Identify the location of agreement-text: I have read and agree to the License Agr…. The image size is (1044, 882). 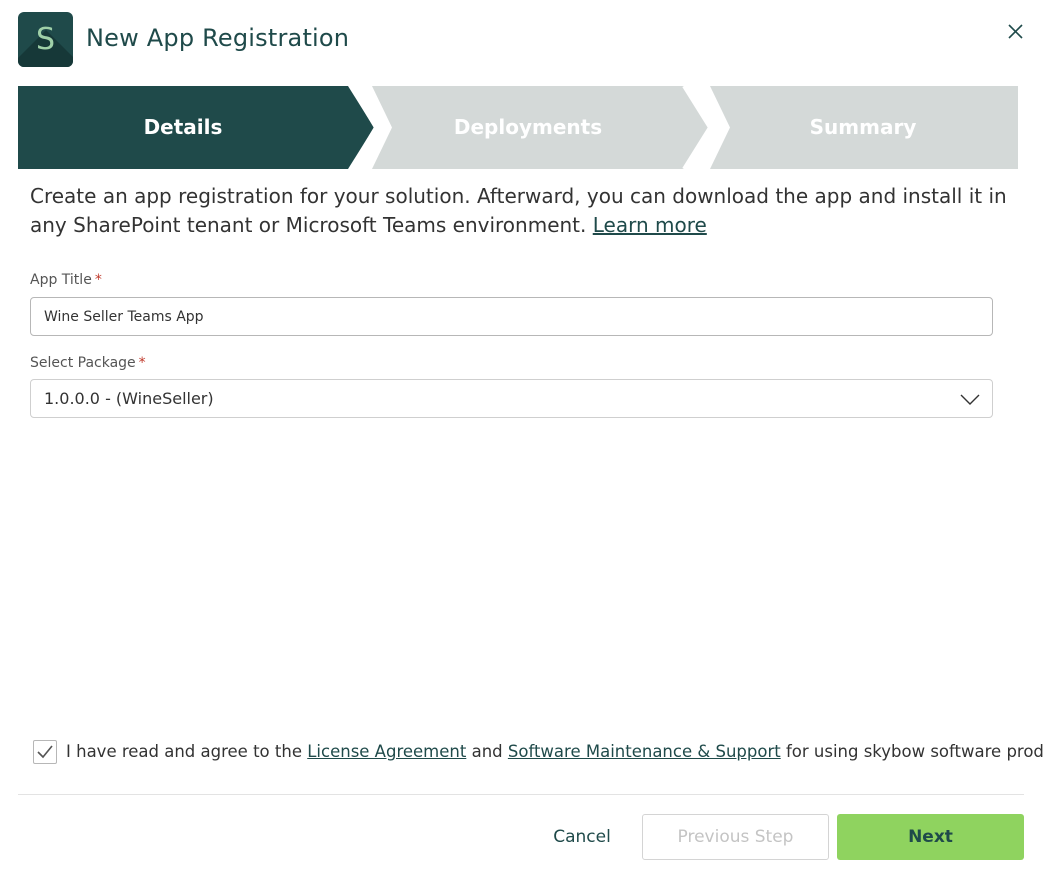
(555, 752).